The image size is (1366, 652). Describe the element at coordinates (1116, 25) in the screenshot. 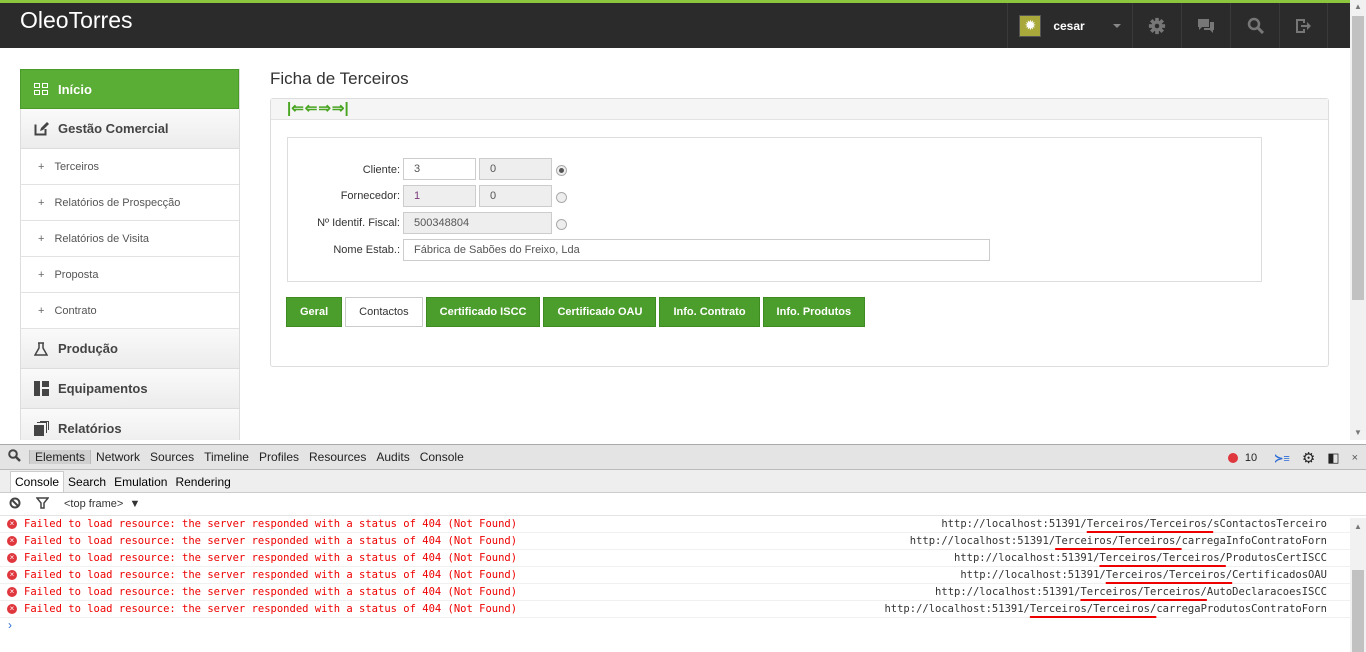

I see `chevron-down-icon` at that location.